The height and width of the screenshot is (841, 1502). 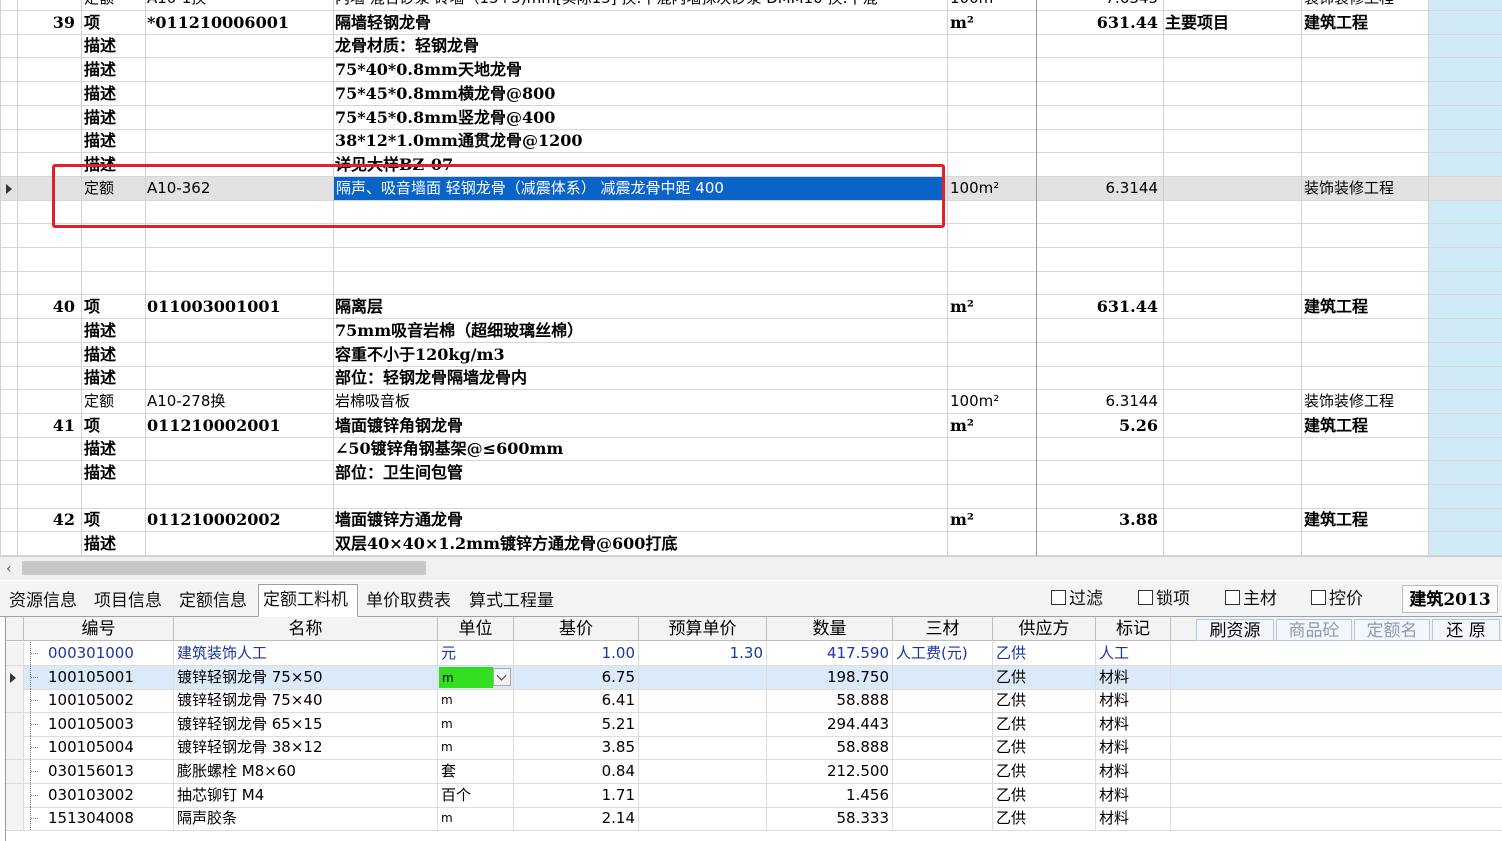 I want to click on item-name: 38*12*1.0mm通贯龙骨@1200, so click(x=640, y=140).